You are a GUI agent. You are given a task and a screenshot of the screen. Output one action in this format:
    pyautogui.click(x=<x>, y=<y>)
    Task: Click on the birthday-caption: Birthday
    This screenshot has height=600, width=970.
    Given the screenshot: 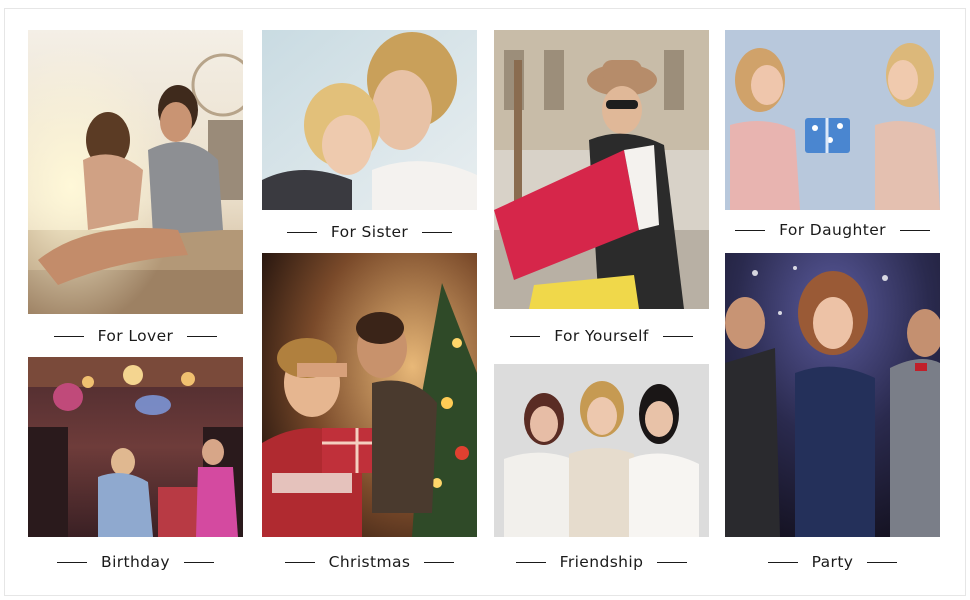 What is the action you would take?
    pyautogui.click(x=135, y=562)
    